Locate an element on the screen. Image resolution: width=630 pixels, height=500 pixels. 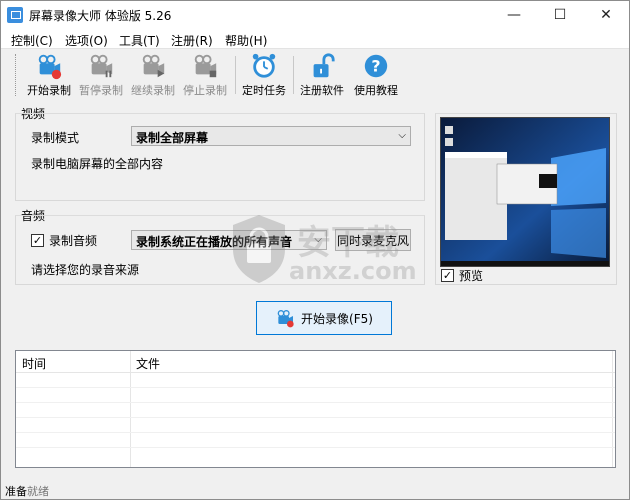
app-icon is located at coordinates (15, 15).